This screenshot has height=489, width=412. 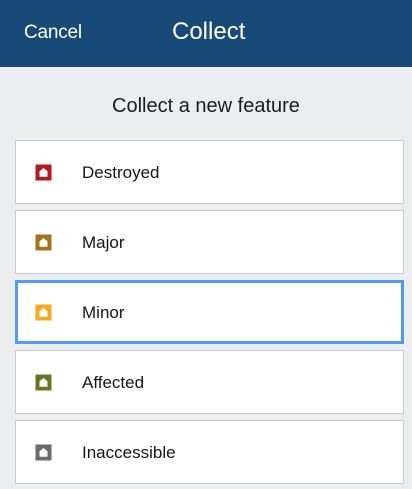 I want to click on section-heading: Collect a new feature, so click(x=206, y=106).